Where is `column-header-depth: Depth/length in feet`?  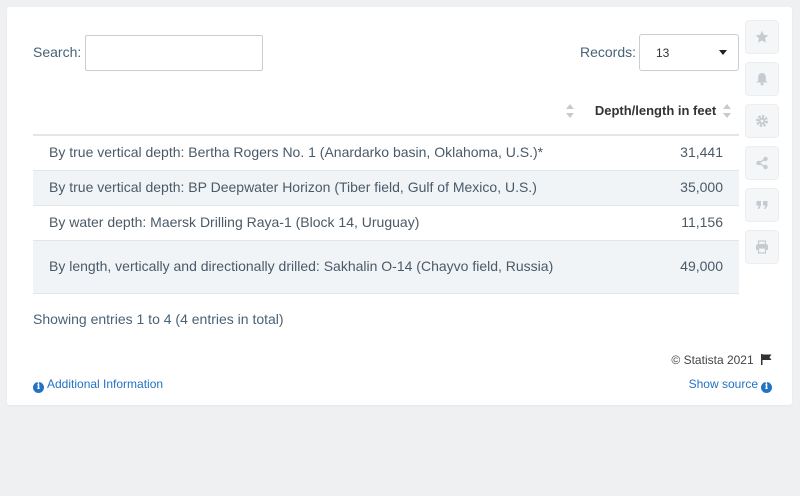
column-header-depth: Depth/length in feet is located at coordinates (660, 111).